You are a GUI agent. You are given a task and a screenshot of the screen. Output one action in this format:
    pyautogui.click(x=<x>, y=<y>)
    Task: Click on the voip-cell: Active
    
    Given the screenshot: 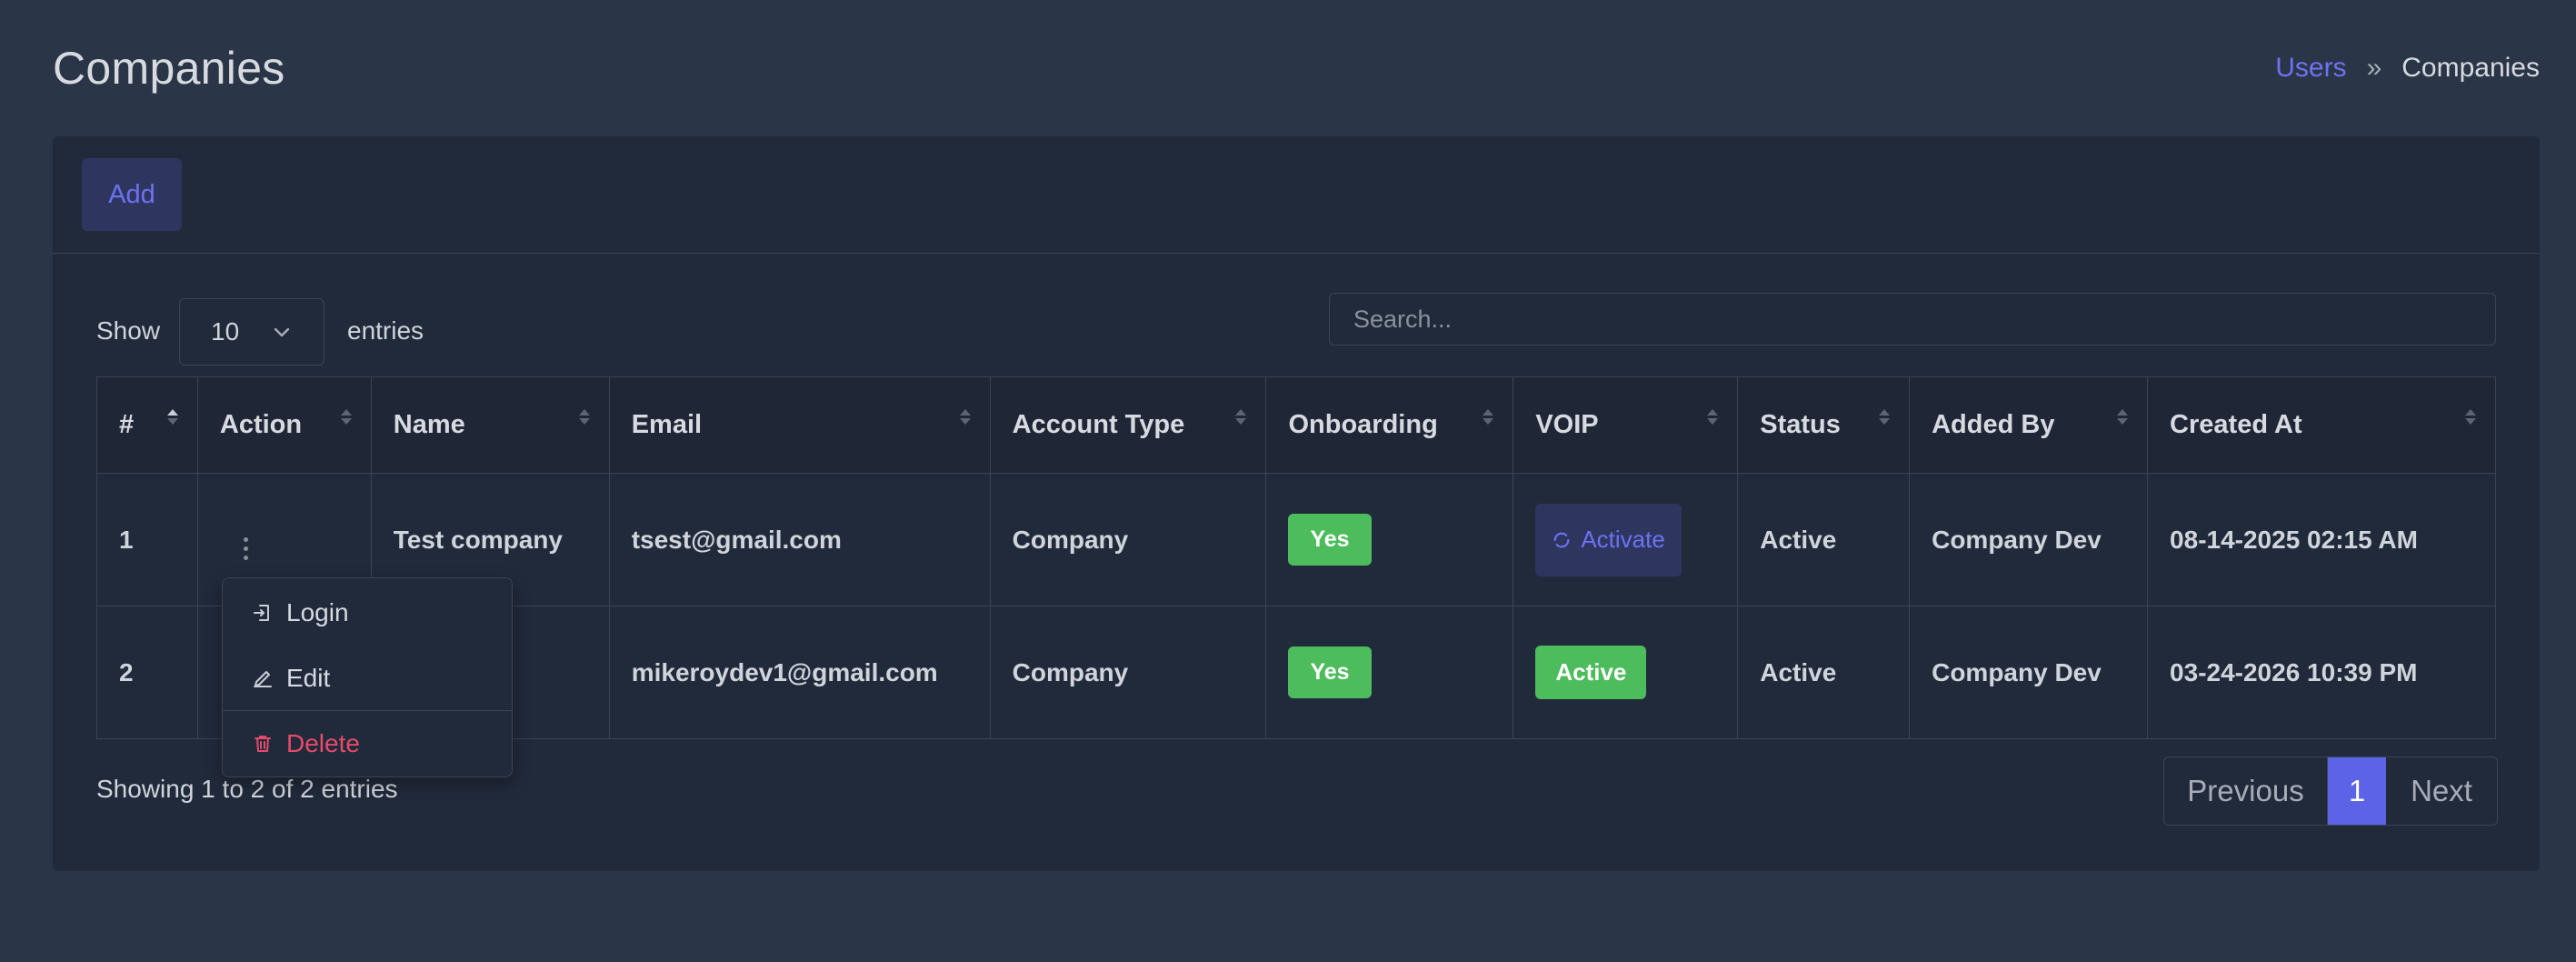 What is the action you would take?
    pyautogui.click(x=1626, y=672)
    